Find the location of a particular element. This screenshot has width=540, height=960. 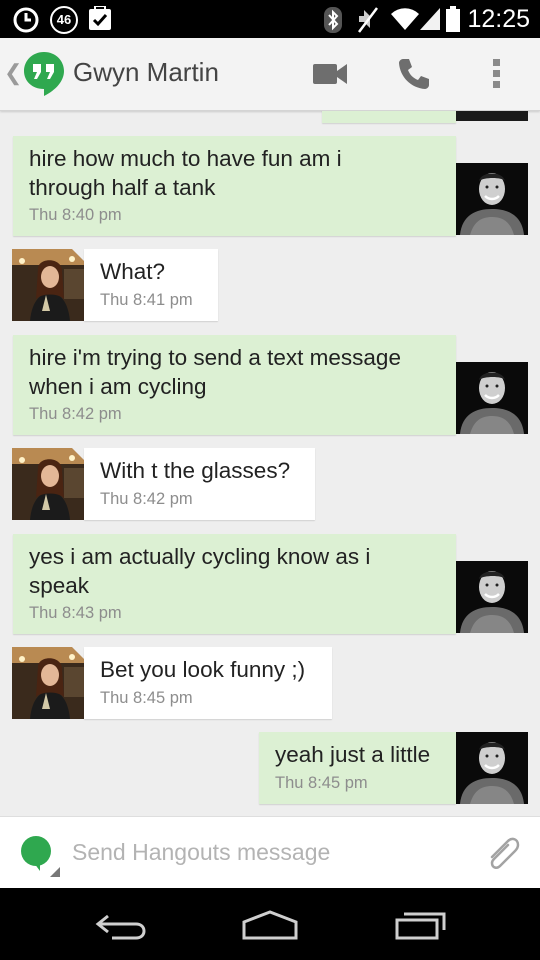

up-chevron-icon: ❮ is located at coordinates (13, 73).